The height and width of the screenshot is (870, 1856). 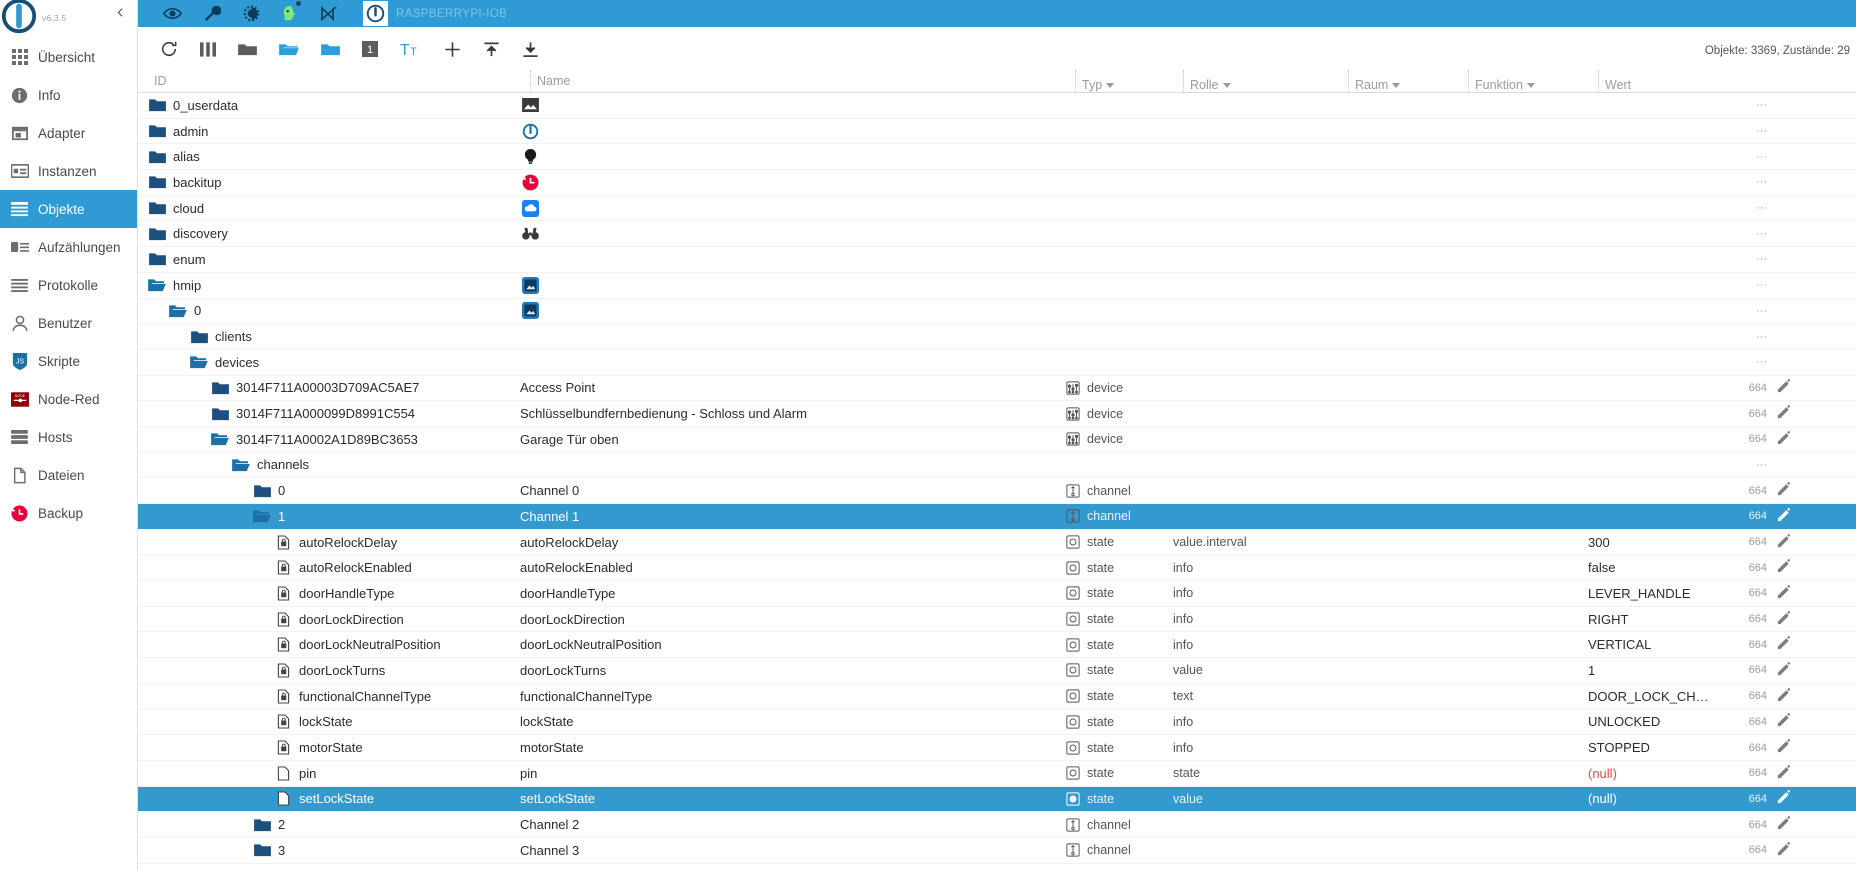 I want to click on cell-wert: LEVER_HANDLE, so click(x=1655, y=593).